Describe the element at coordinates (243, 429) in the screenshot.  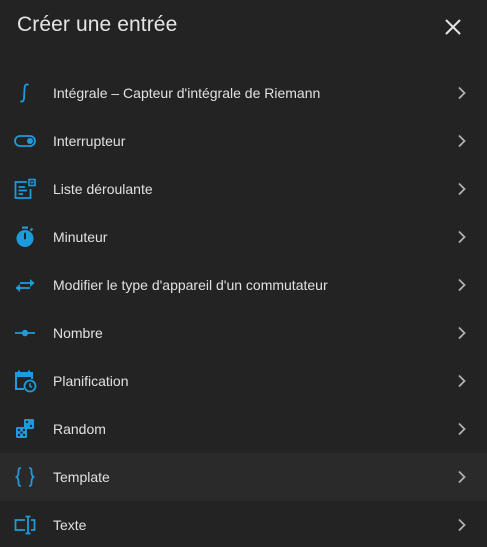
I see `list-item-random: Random` at that location.